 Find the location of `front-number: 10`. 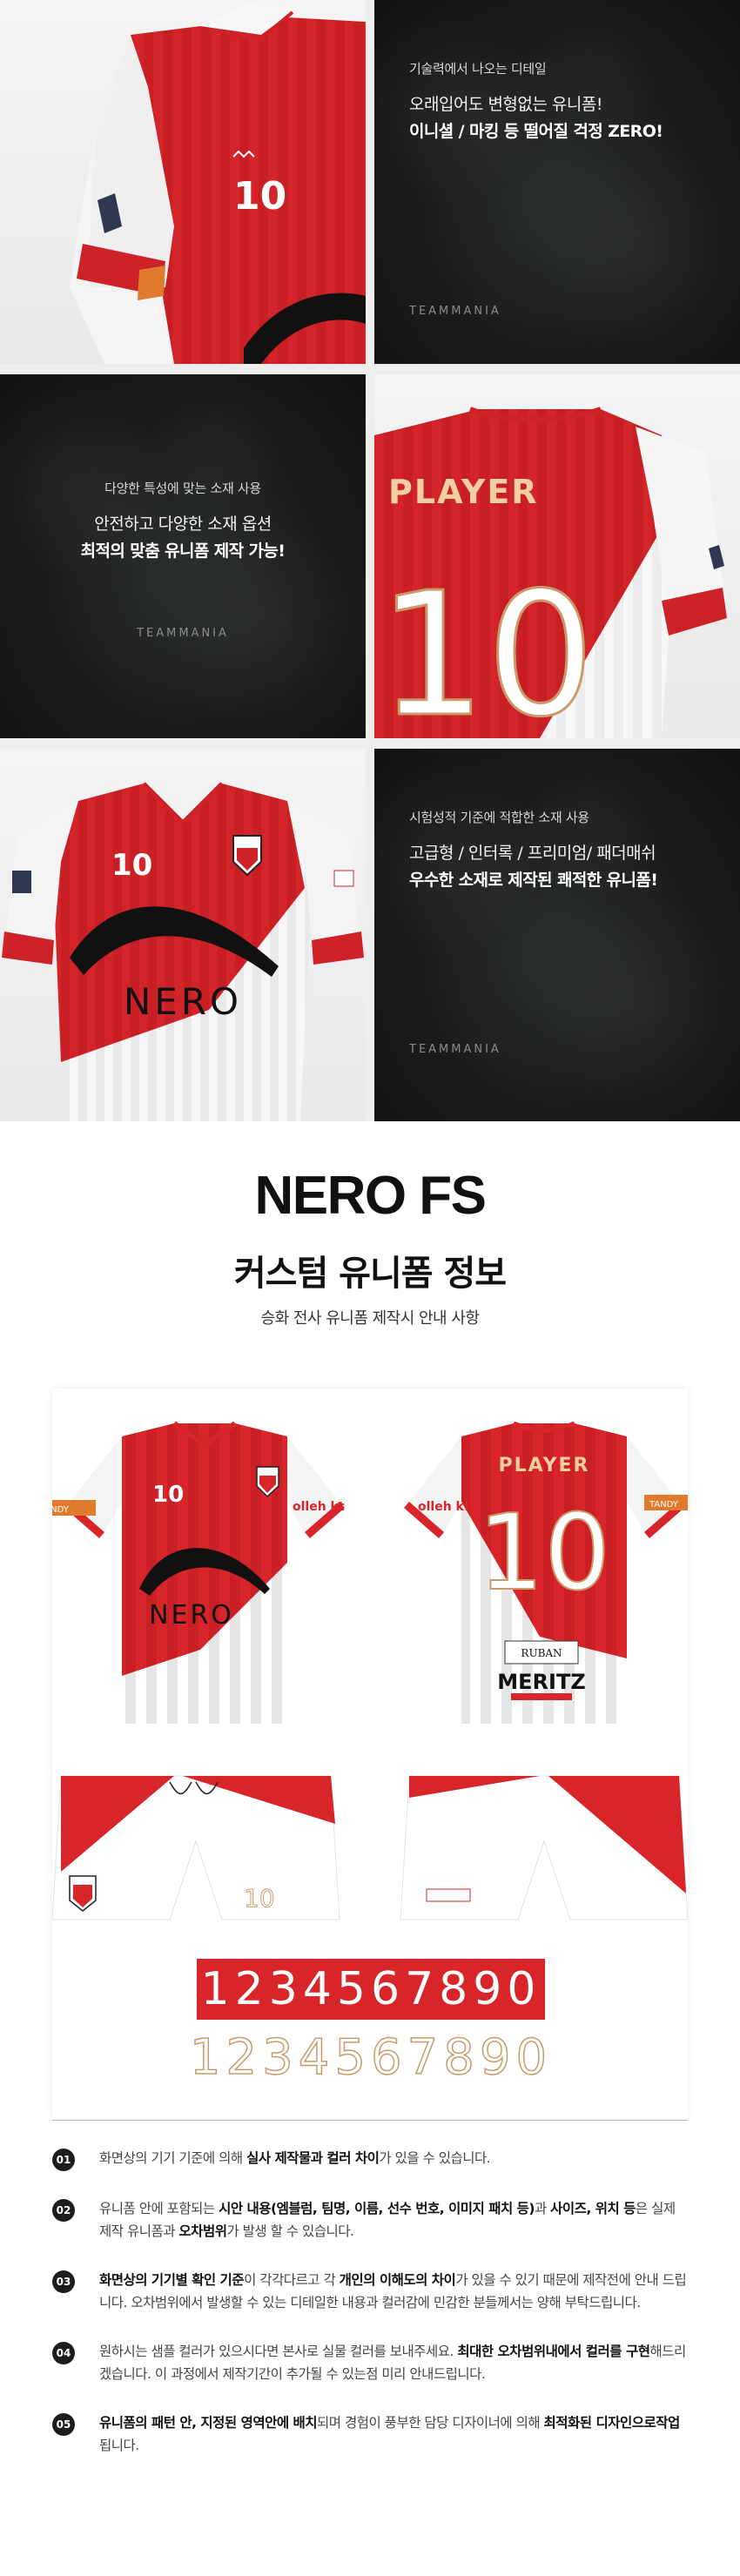

front-number: 10 is located at coordinates (168, 1495).